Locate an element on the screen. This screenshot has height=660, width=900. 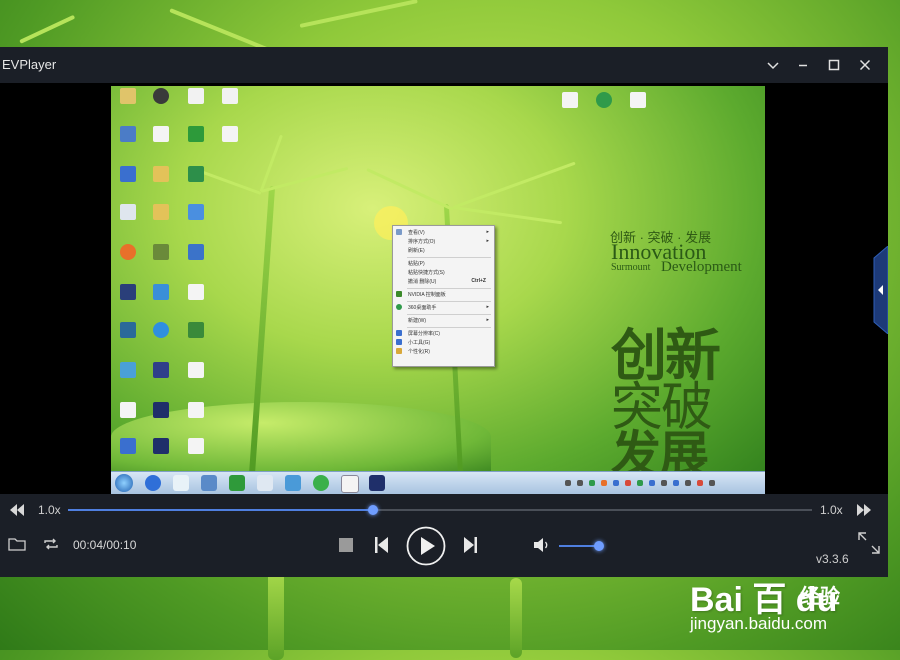
title-bar: EVPlayer is located at coordinates (444, 65).